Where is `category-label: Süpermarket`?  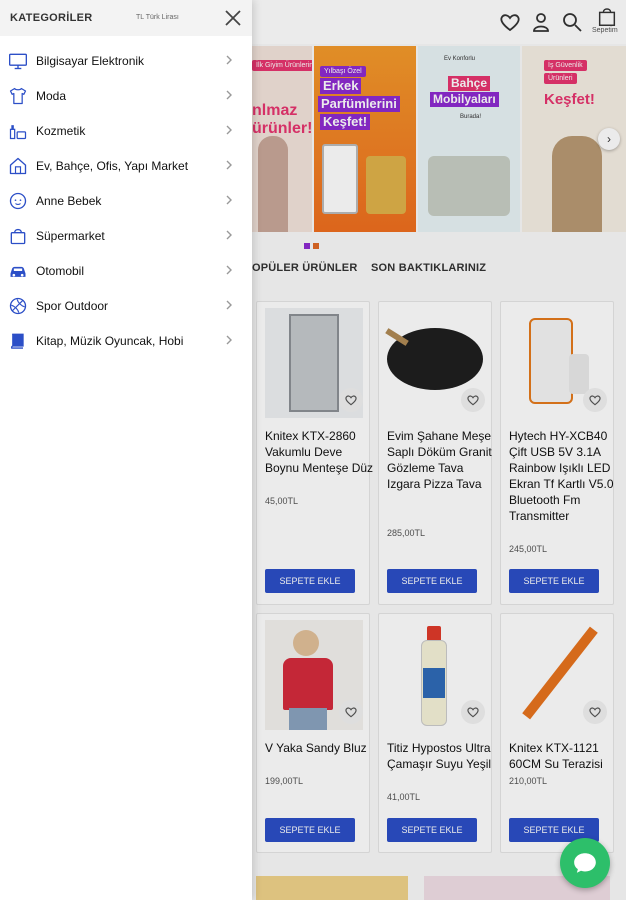 category-label: Süpermarket is located at coordinates (70, 236).